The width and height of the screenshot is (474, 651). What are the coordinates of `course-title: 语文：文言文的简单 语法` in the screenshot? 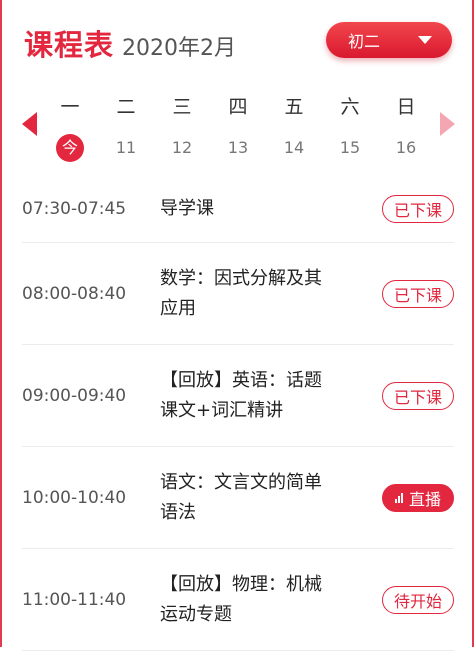 It's located at (258, 498).